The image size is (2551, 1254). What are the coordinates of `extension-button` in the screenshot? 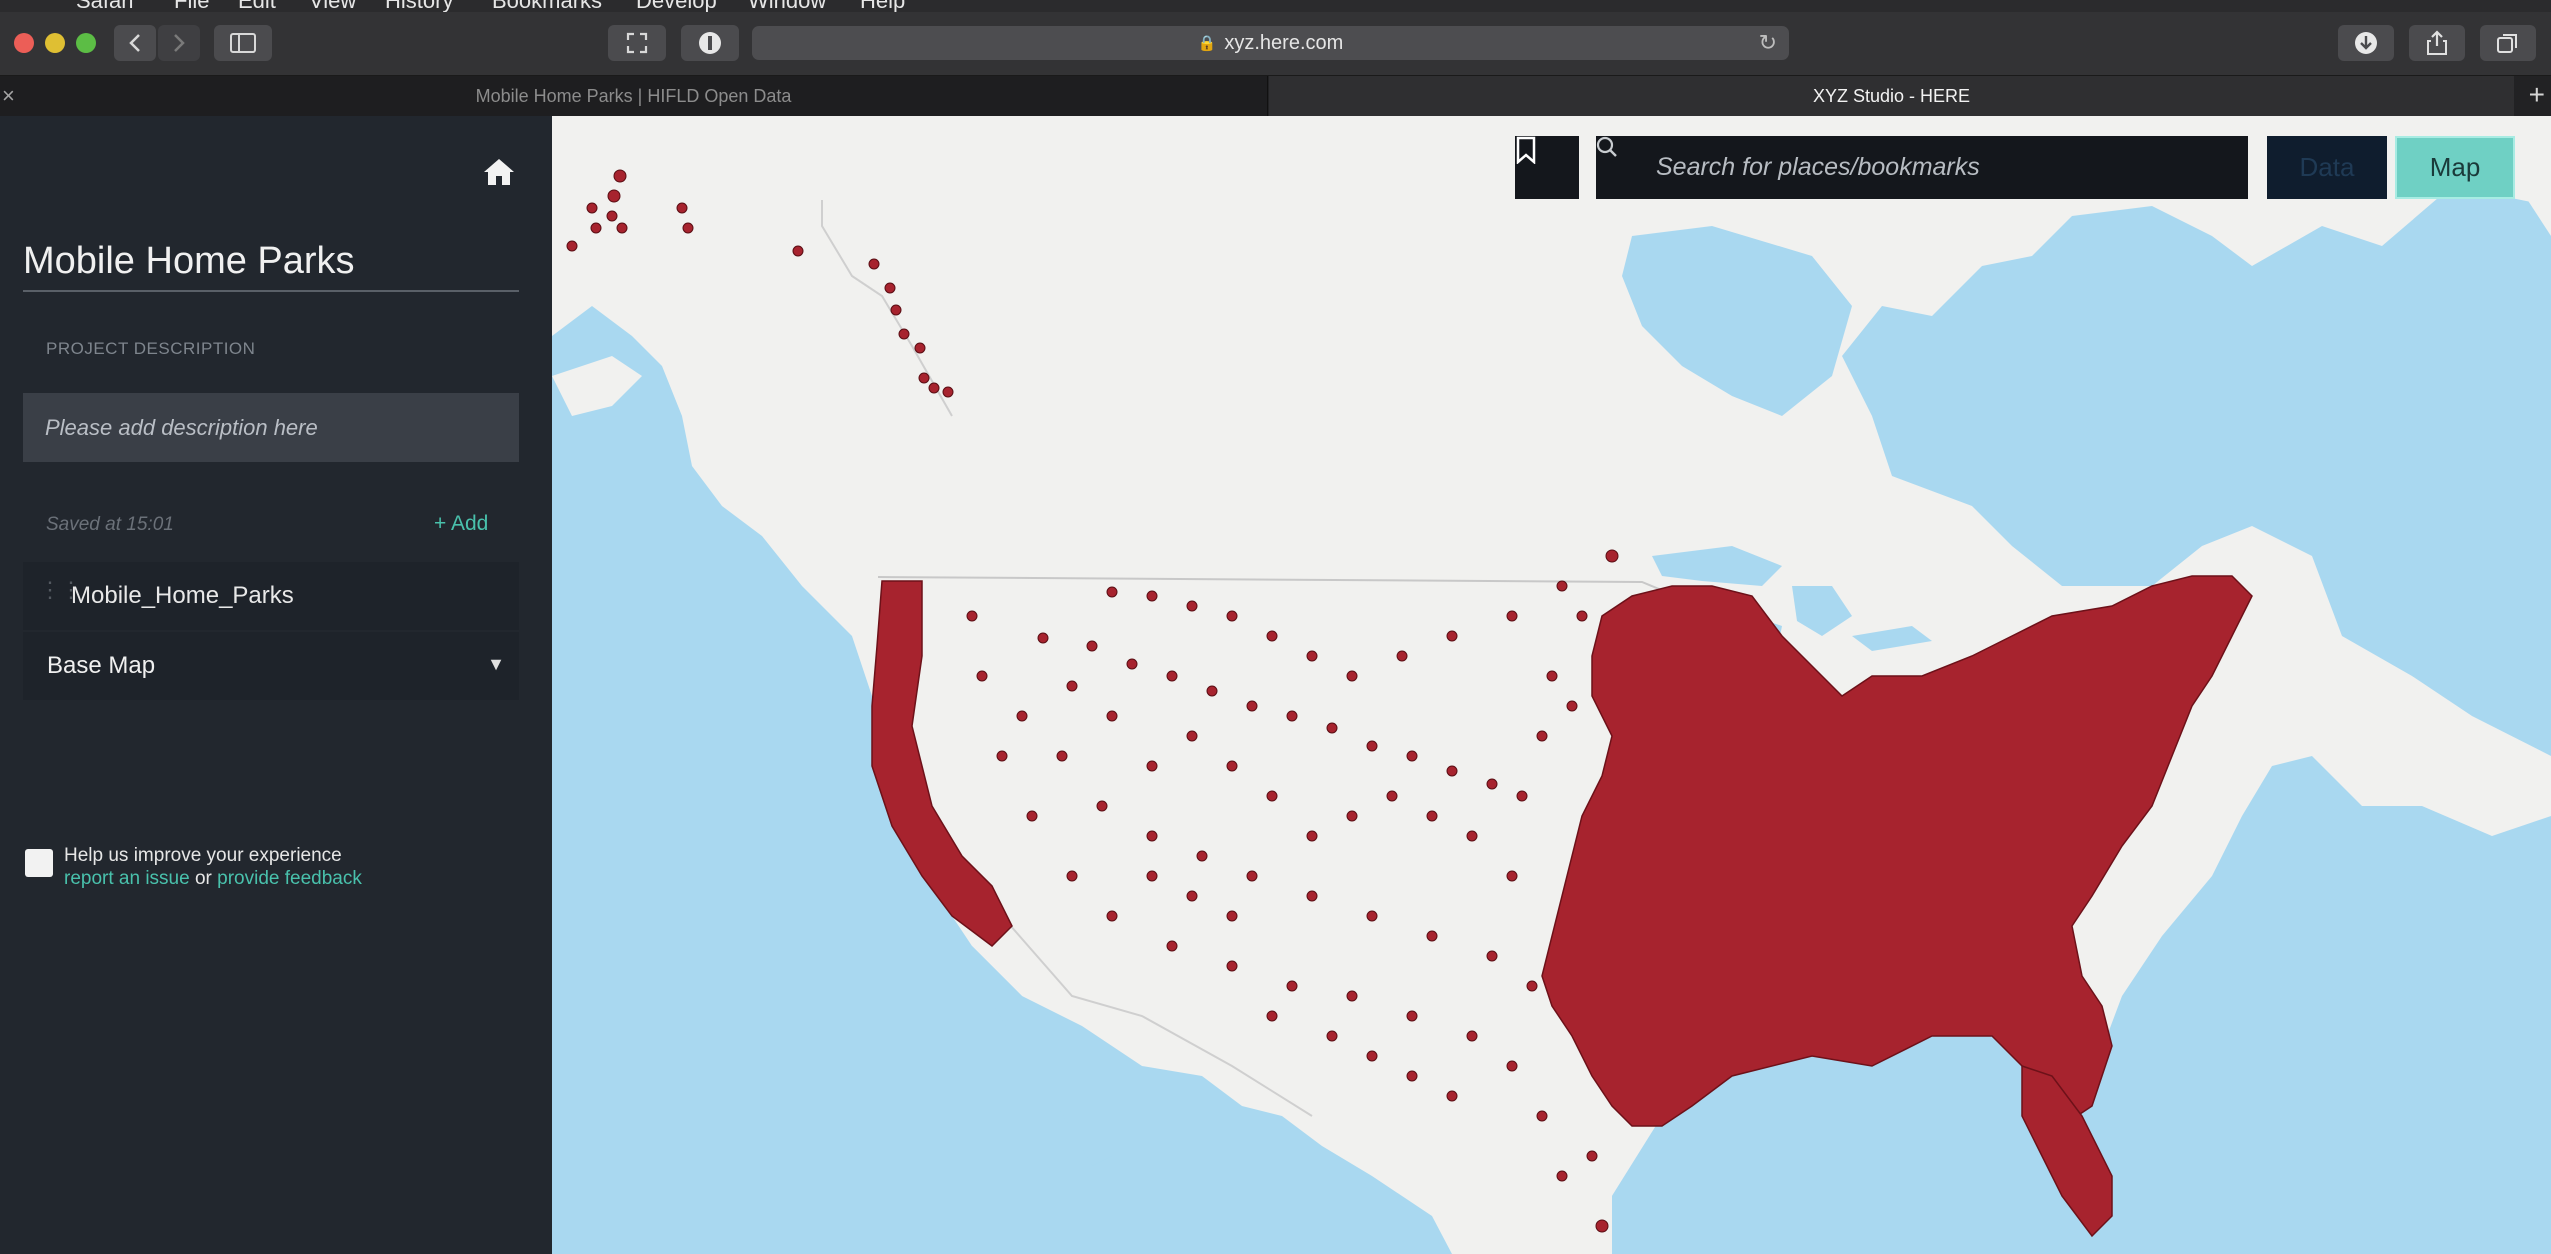 It's located at (710, 43).